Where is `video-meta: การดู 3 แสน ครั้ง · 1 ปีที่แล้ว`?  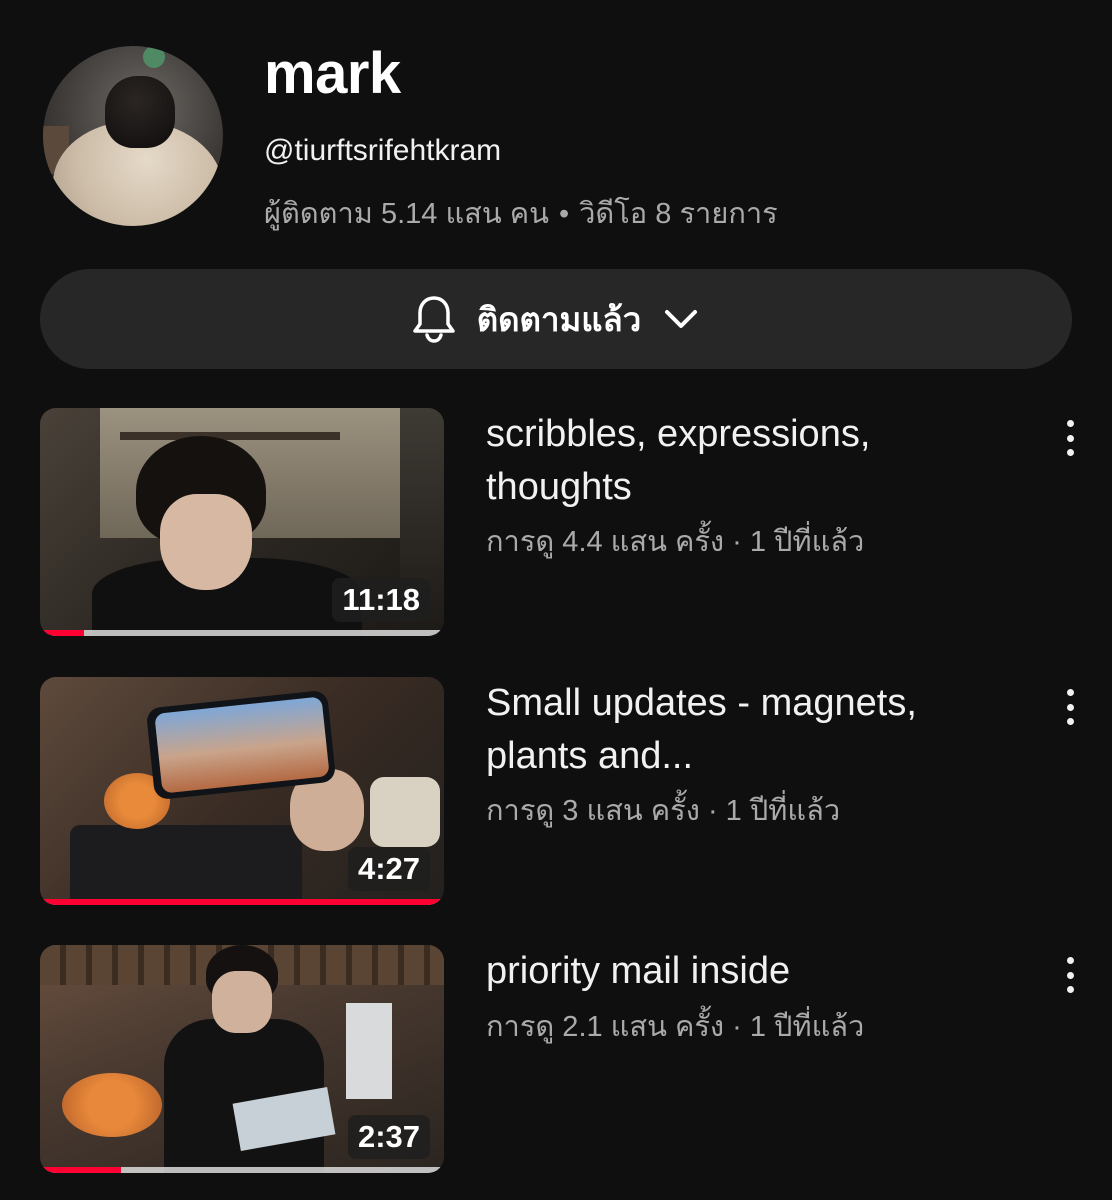 video-meta: การดู 3 แสน ครั้ง · 1 ปีที่แล้ว is located at coordinates (663, 811).